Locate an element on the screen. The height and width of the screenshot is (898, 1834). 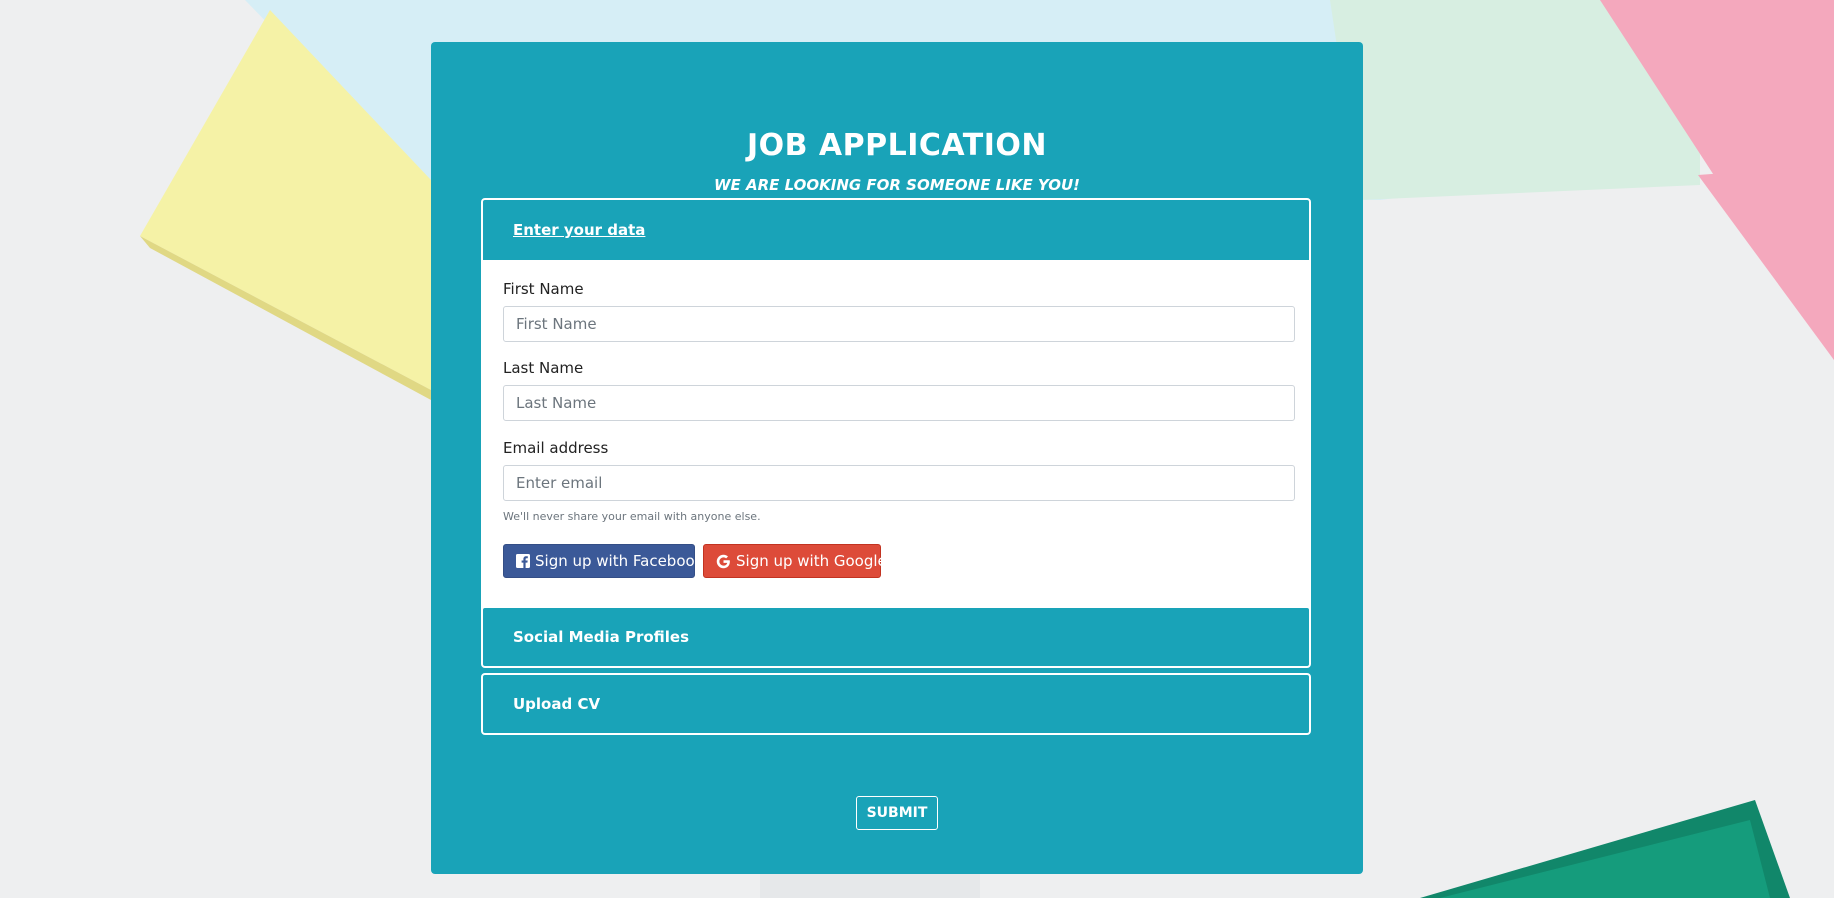
section-social-media-header: Social Media Profiles is located at coordinates (896, 637).